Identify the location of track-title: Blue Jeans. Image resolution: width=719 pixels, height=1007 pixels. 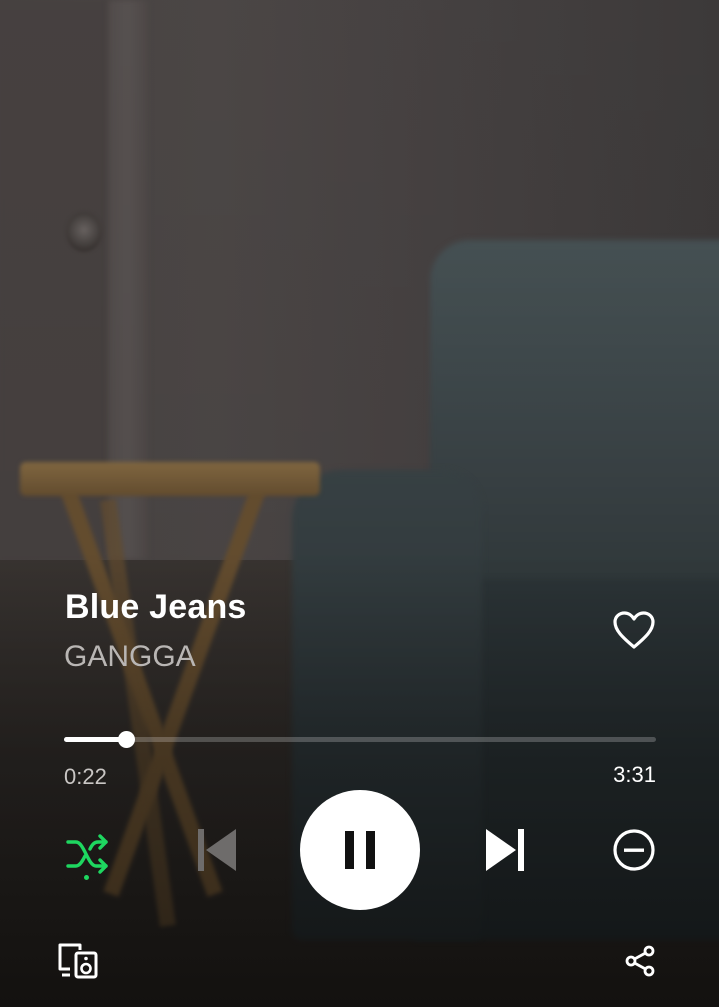
(156, 607).